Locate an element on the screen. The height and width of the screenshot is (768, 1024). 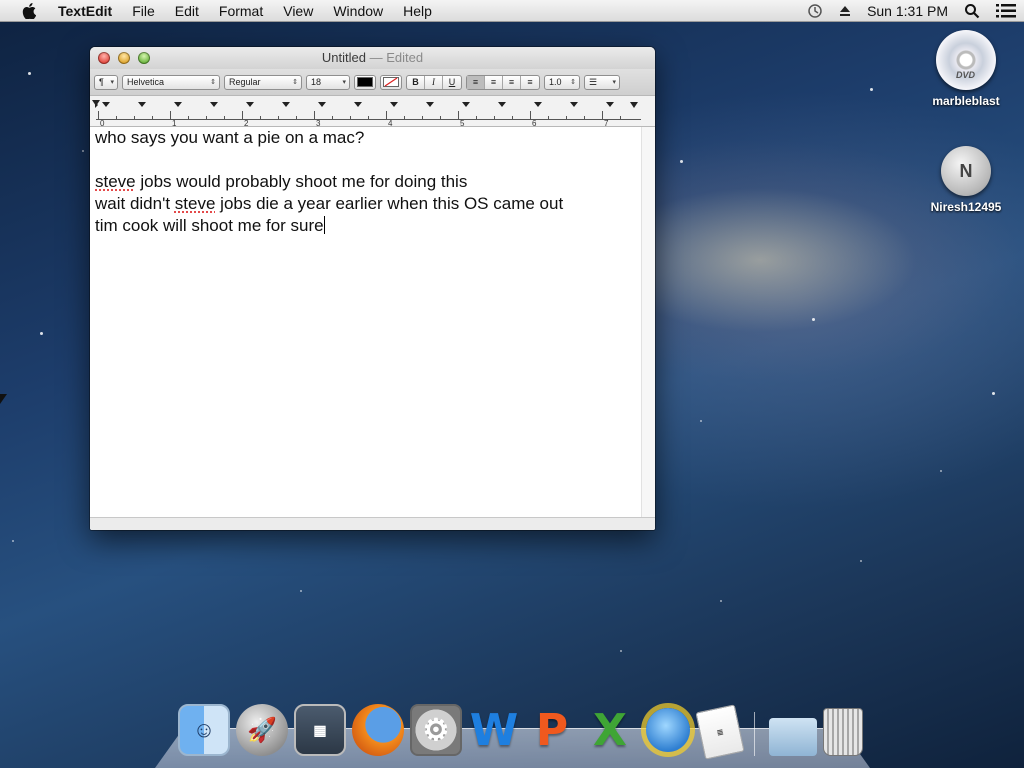
list-bullets-icon: ☰ is located at coordinates (593, 81).